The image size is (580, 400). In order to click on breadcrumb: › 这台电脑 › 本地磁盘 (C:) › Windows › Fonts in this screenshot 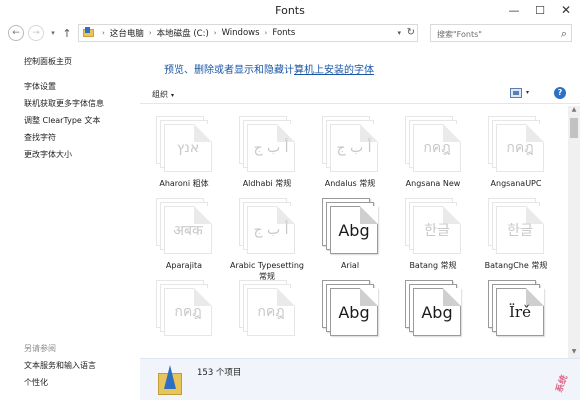, I will do `click(196, 33)`.